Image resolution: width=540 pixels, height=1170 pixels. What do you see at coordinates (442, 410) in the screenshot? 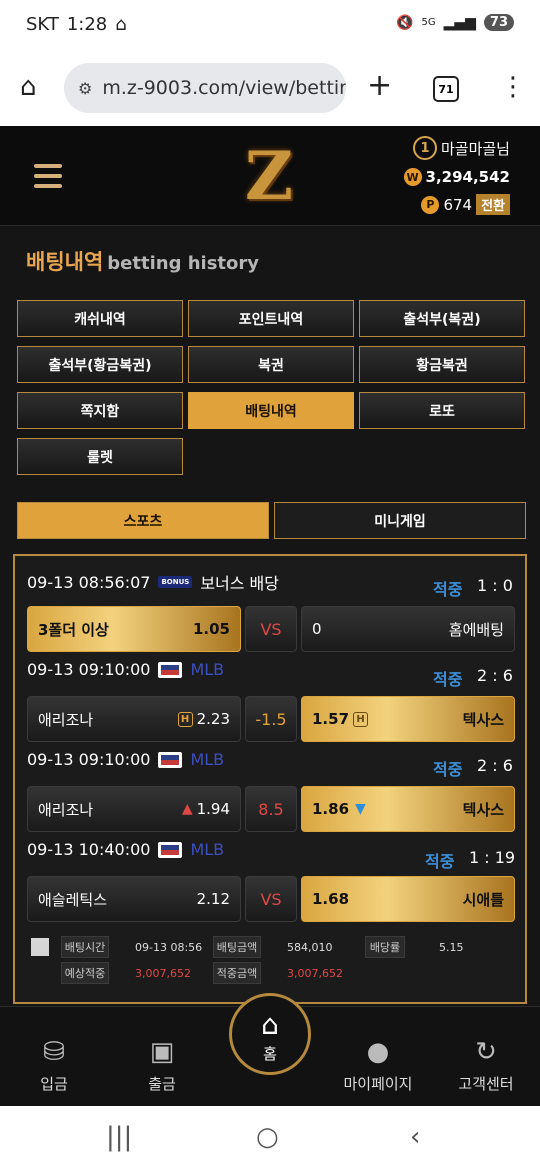
I see `menu-lotto: 로또` at bounding box center [442, 410].